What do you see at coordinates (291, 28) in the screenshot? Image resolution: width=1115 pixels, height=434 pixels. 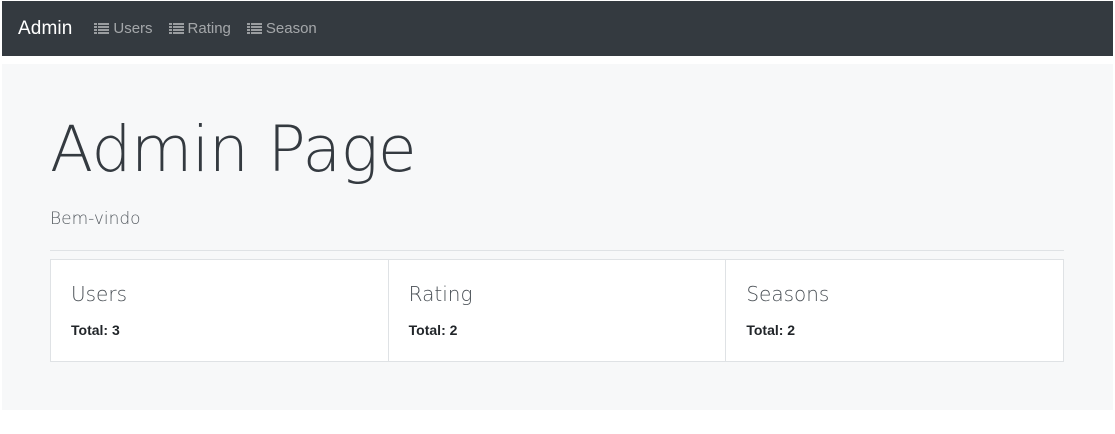 I see `nav-link-label: Season` at bounding box center [291, 28].